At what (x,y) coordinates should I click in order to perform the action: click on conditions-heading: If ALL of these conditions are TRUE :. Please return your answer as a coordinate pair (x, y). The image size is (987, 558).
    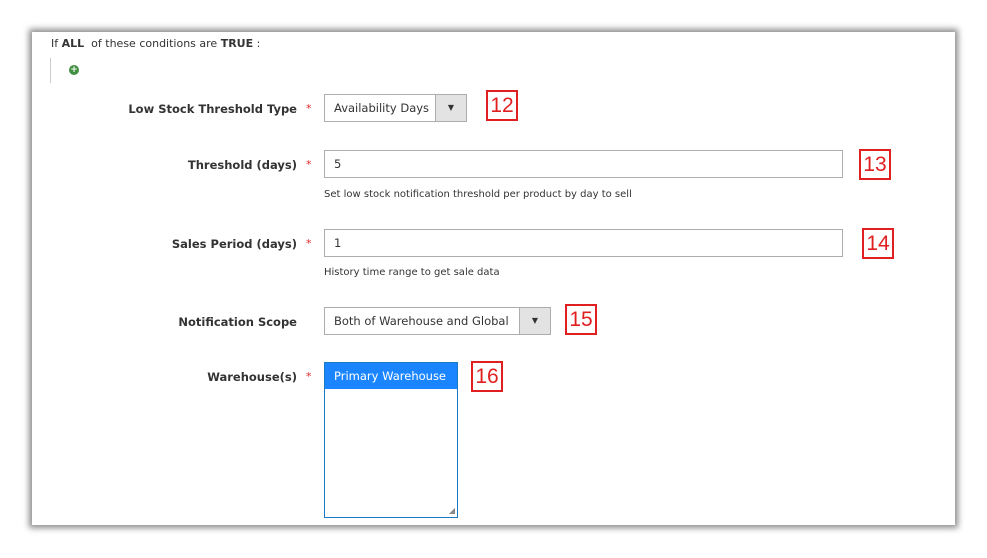
    Looking at the image, I should click on (156, 43).